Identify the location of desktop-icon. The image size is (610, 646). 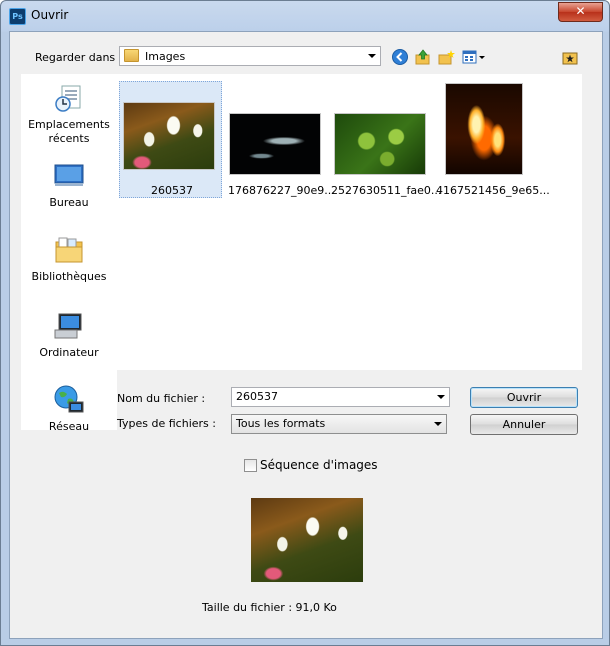
(69, 175).